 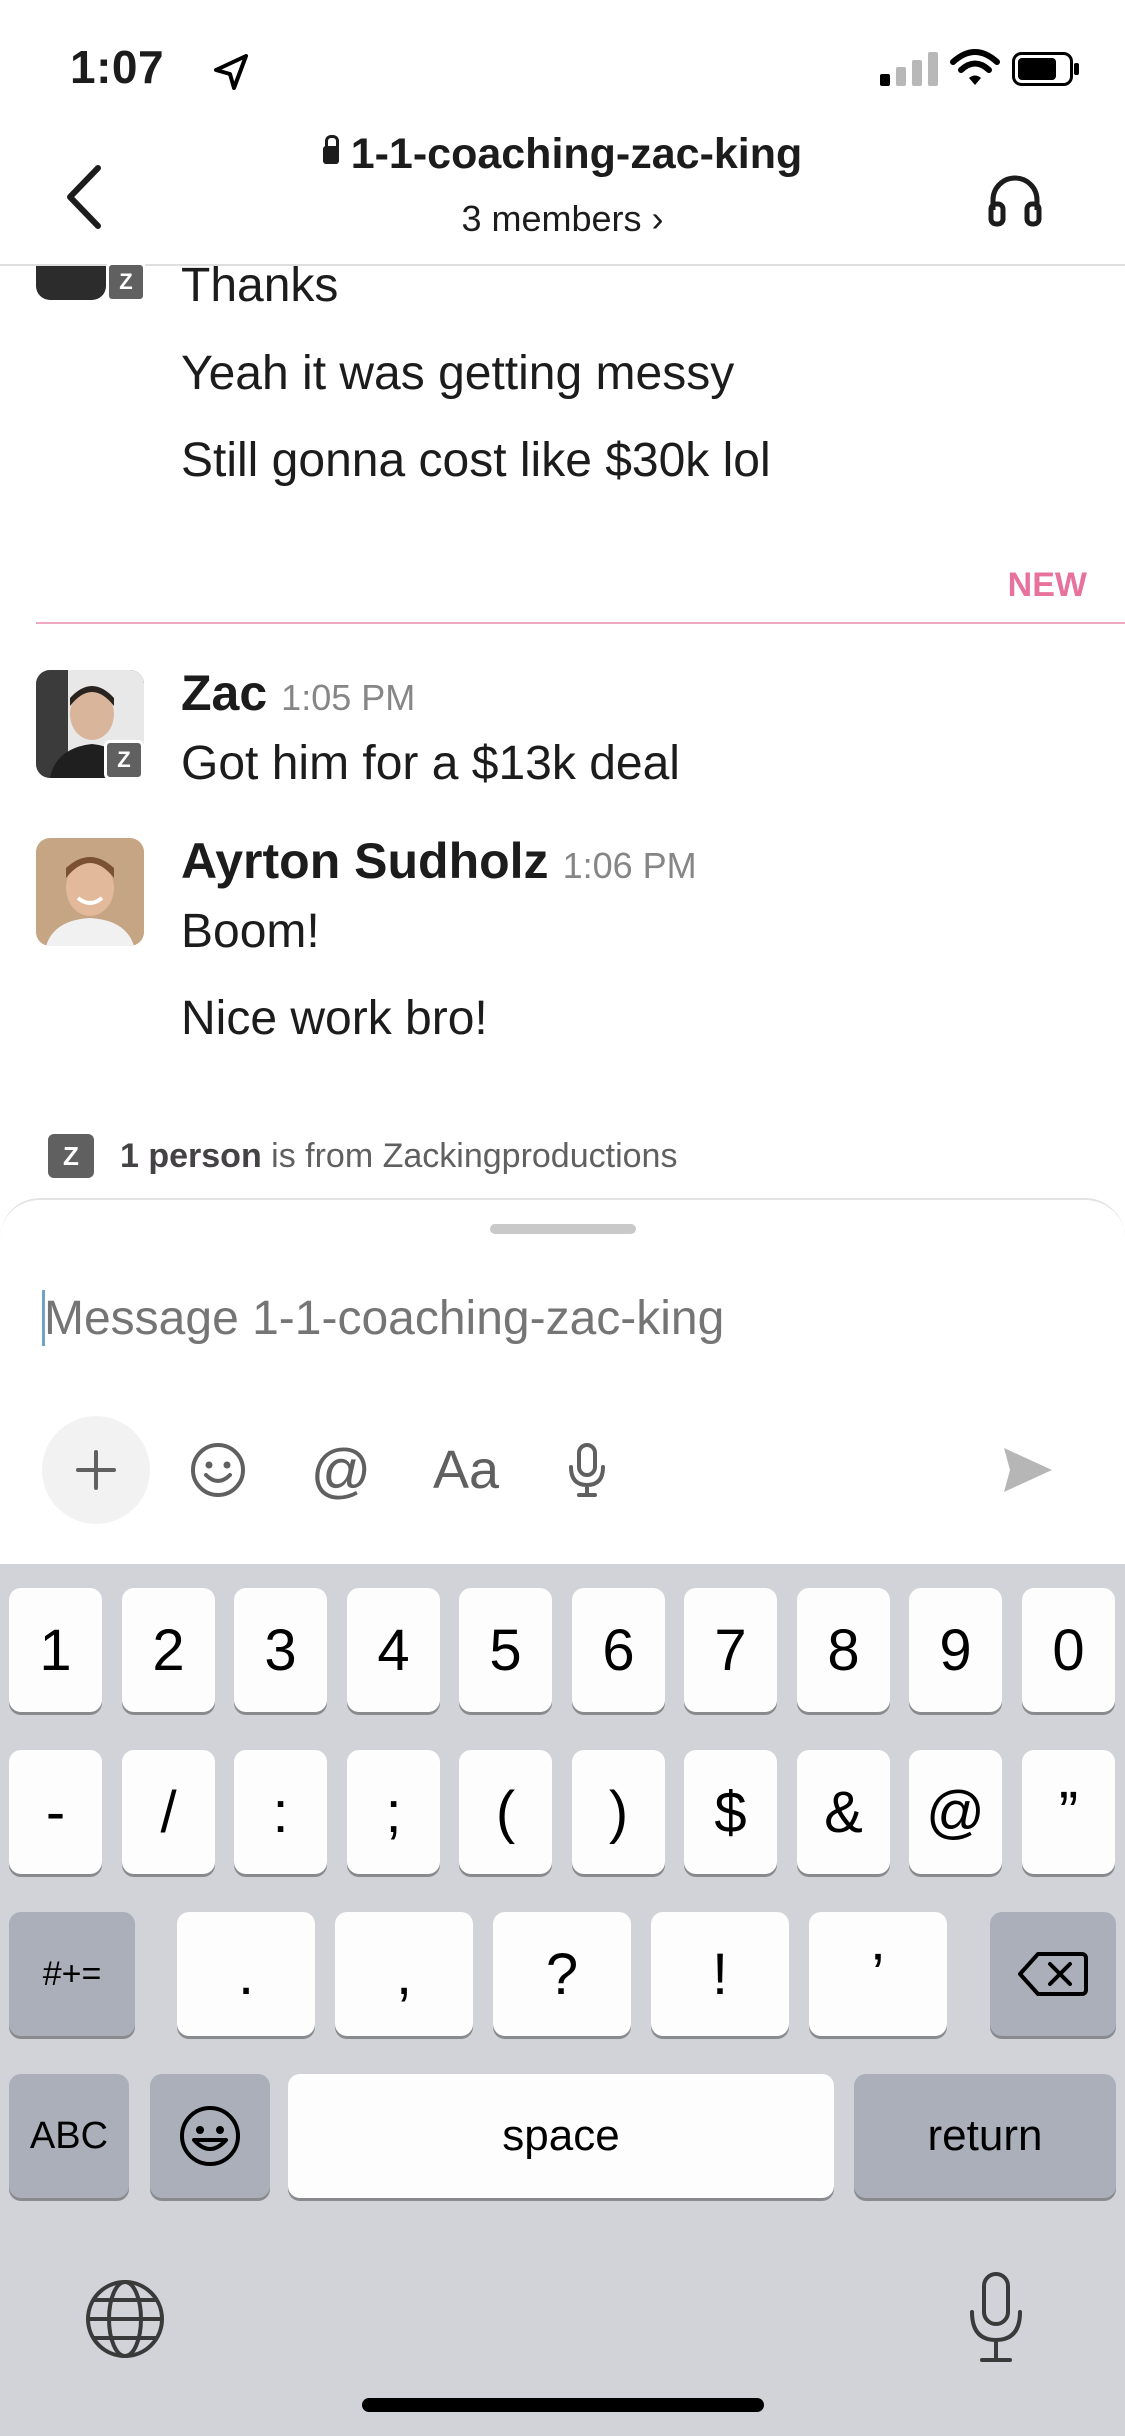 What do you see at coordinates (341, 1470) in the screenshot?
I see `mention-button: @` at bounding box center [341, 1470].